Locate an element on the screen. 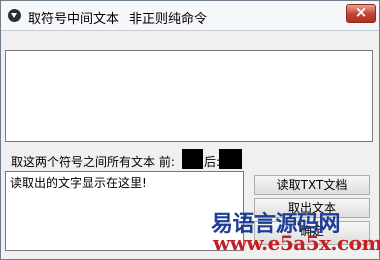  range-label: 取这两个符号之间所有文本 前: is located at coordinates (93, 162).